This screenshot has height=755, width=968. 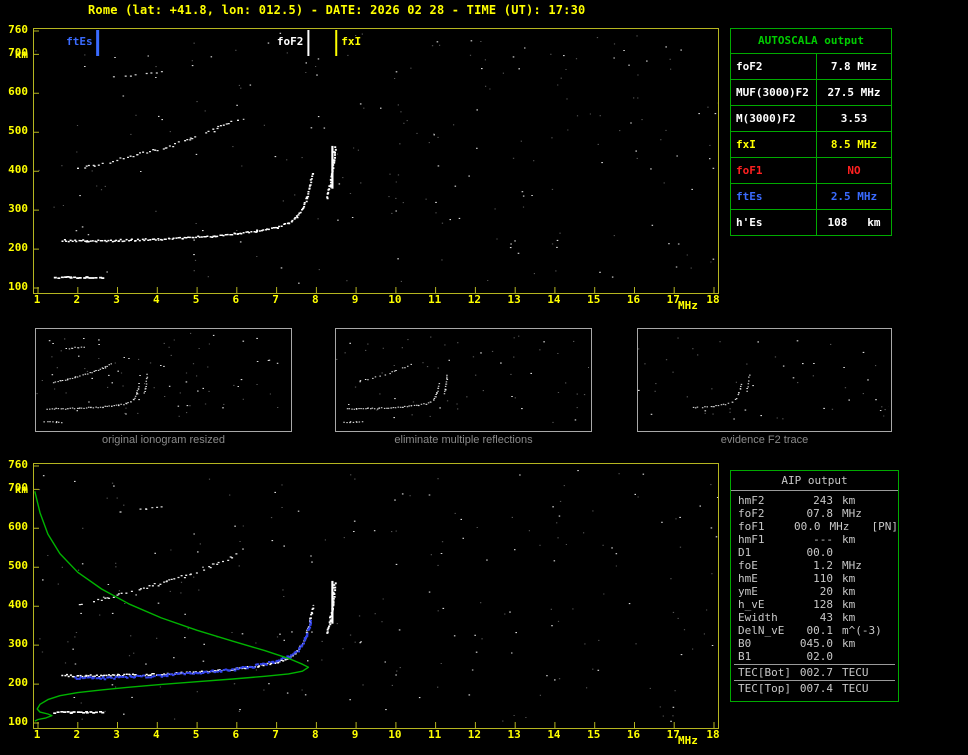 What do you see at coordinates (774, 196) in the screenshot?
I see `autoscala-param-label: ftEs` at bounding box center [774, 196].